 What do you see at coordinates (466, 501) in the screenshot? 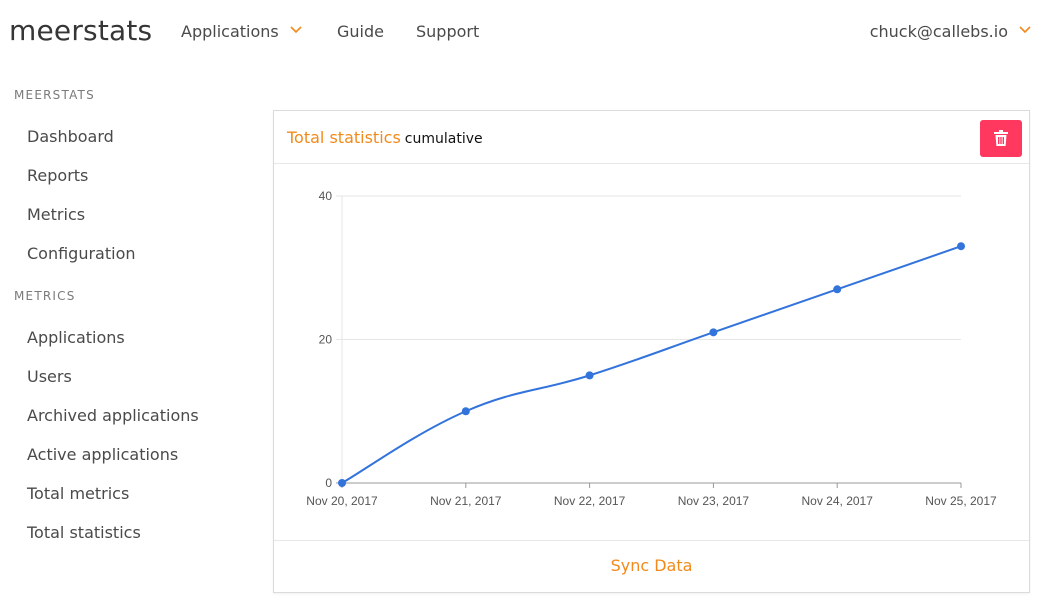
I see `x-tick-label: Nov 21, 2017` at bounding box center [466, 501].